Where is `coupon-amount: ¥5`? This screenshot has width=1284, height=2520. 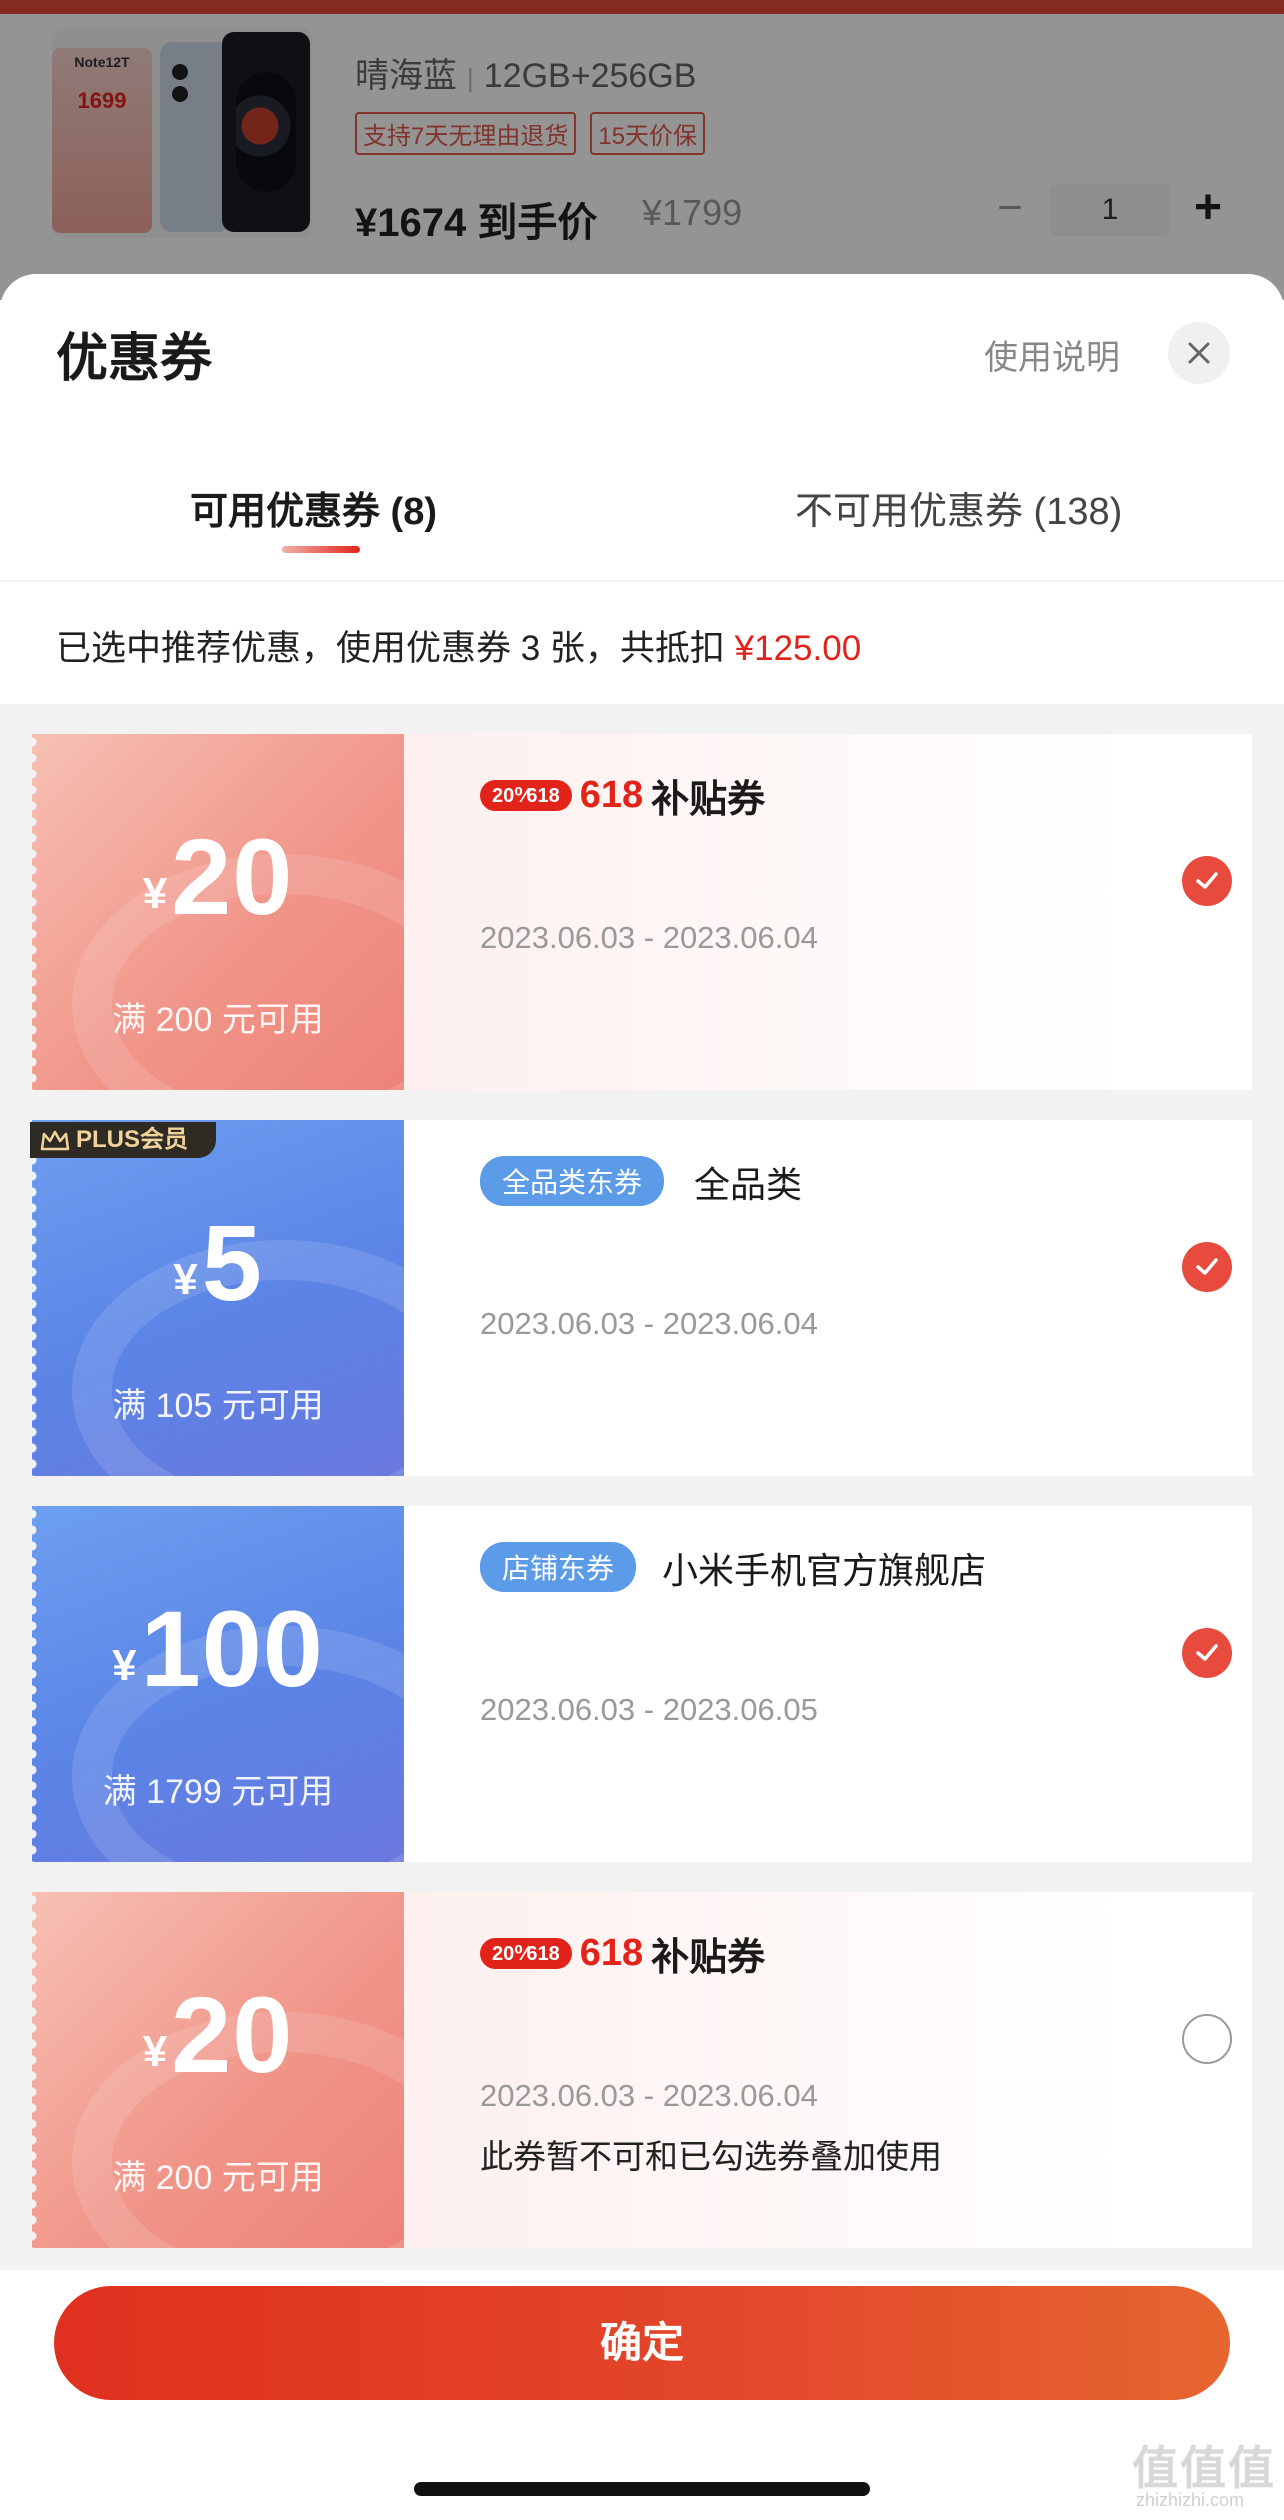
coupon-amount: ¥5 is located at coordinates (218, 1262).